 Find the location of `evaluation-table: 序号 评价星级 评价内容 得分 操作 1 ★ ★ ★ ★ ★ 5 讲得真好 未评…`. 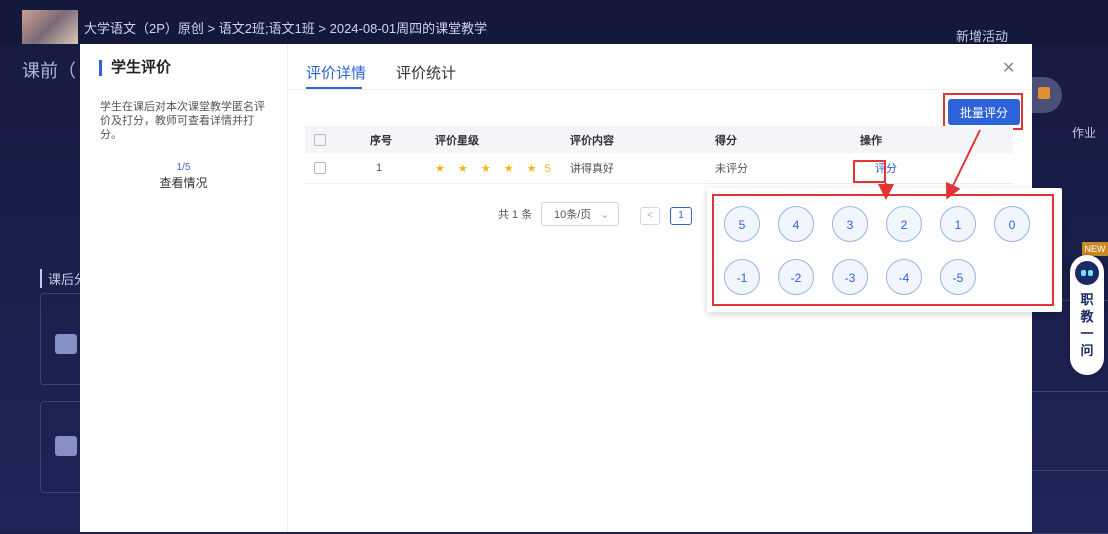

evaluation-table: 序号 评价星级 评价内容 得分 操作 1 ★ ★ ★ ★ ★ 5 讲得真好 未评… is located at coordinates (659, 155).